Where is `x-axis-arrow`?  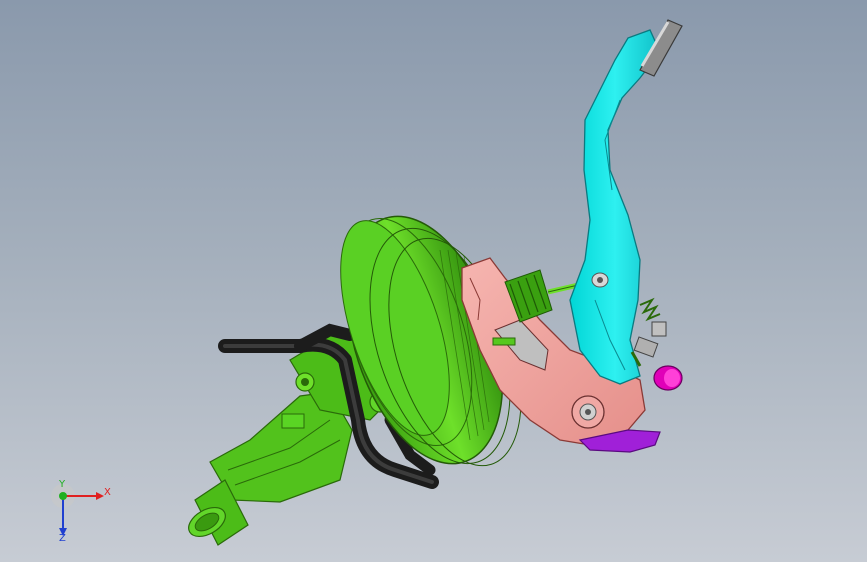
x-axis-arrow is located at coordinates (100, 496).